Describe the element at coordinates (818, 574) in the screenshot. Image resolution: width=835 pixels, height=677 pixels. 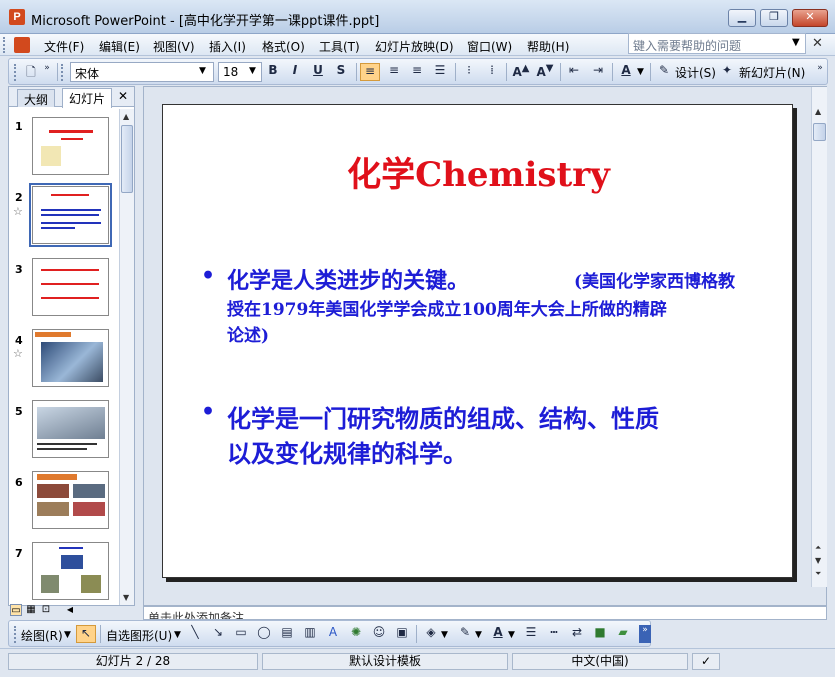
I see `next-slide-icon: ⏷` at that location.